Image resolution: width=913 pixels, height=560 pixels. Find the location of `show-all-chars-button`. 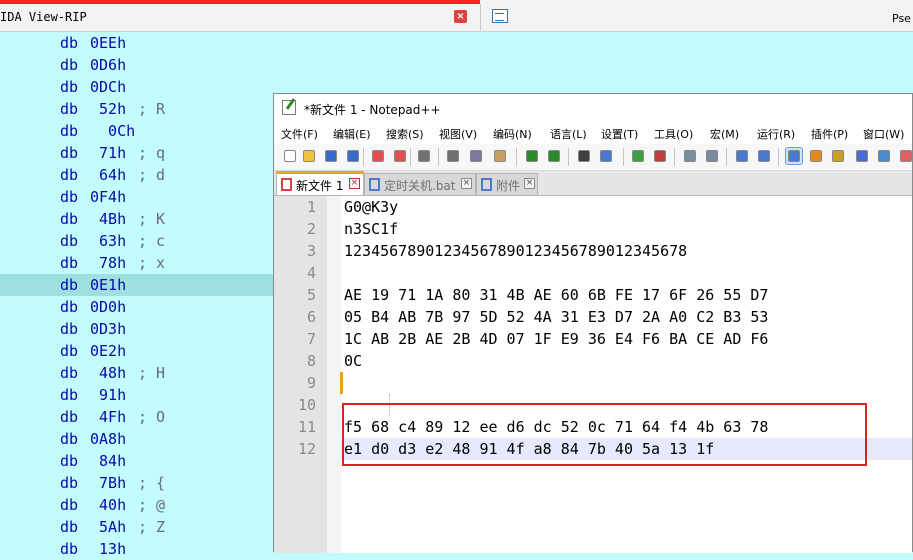

show-all-chars-button is located at coordinates (764, 156).